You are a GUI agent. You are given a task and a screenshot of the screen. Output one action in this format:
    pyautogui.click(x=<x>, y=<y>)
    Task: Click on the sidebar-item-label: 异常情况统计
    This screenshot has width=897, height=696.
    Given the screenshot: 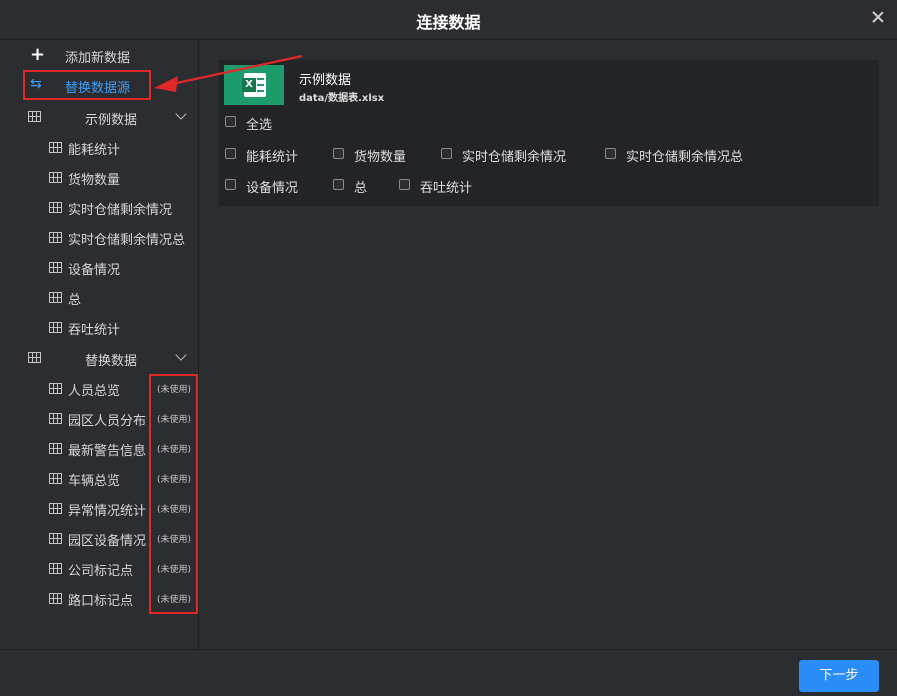 What is the action you would take?
    pyautogui.click(x=107, y=511)
    